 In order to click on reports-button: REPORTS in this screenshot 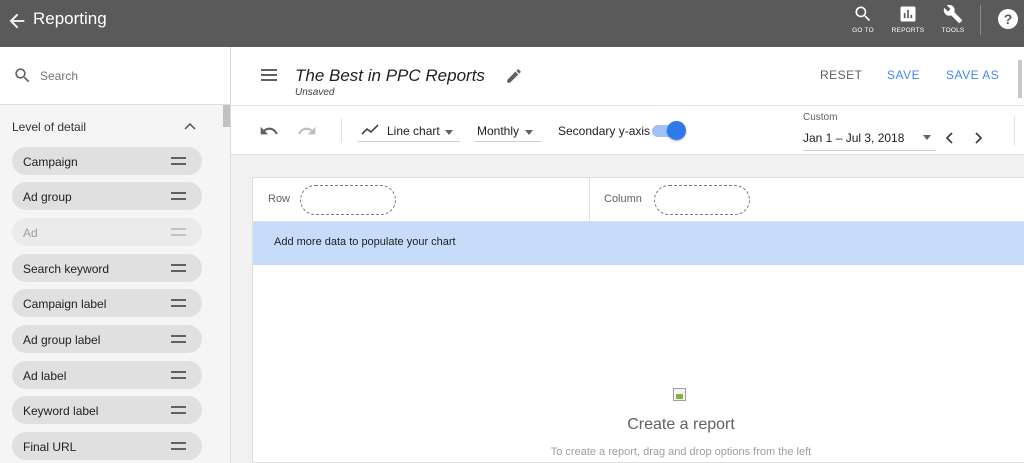, I will do `click(908, 19)`.